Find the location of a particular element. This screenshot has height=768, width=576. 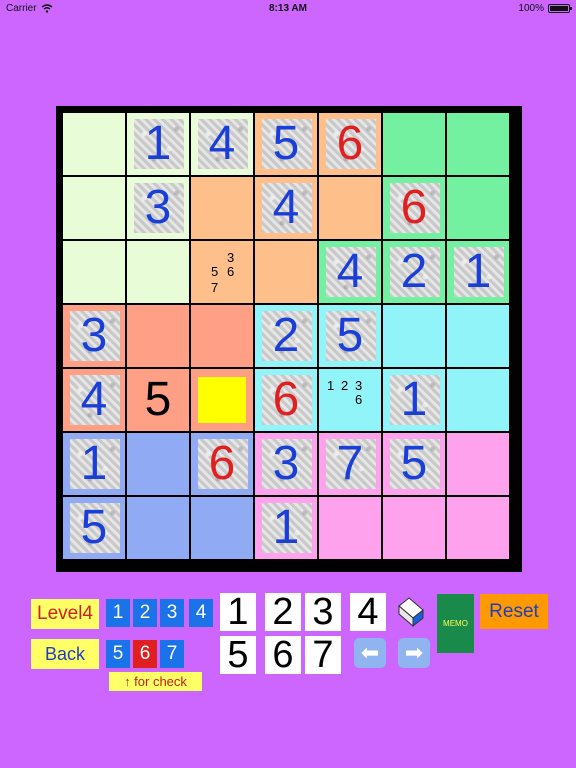

board-cell-r1-c2: 1 is located at coordinates (158, 144).